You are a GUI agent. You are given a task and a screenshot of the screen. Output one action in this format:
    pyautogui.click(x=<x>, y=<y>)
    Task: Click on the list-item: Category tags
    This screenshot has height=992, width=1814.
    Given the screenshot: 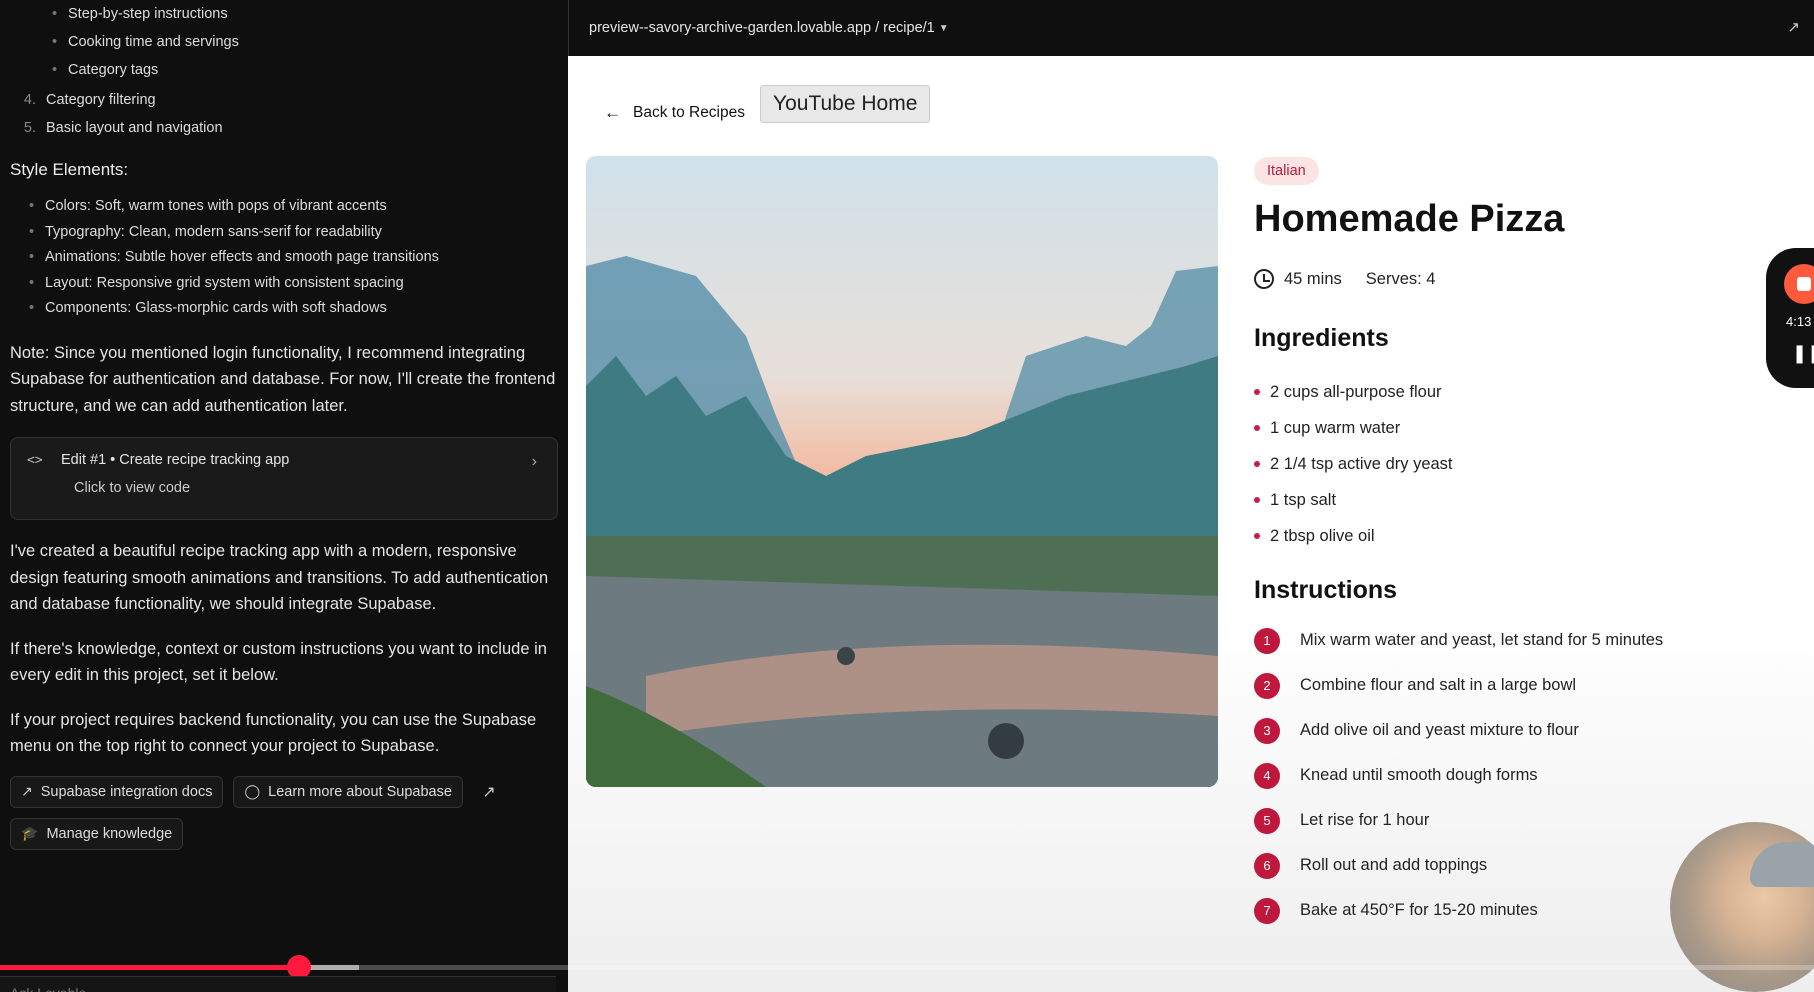 What is the action you would take?
    pyautogui.click(x=305, y=70)
    